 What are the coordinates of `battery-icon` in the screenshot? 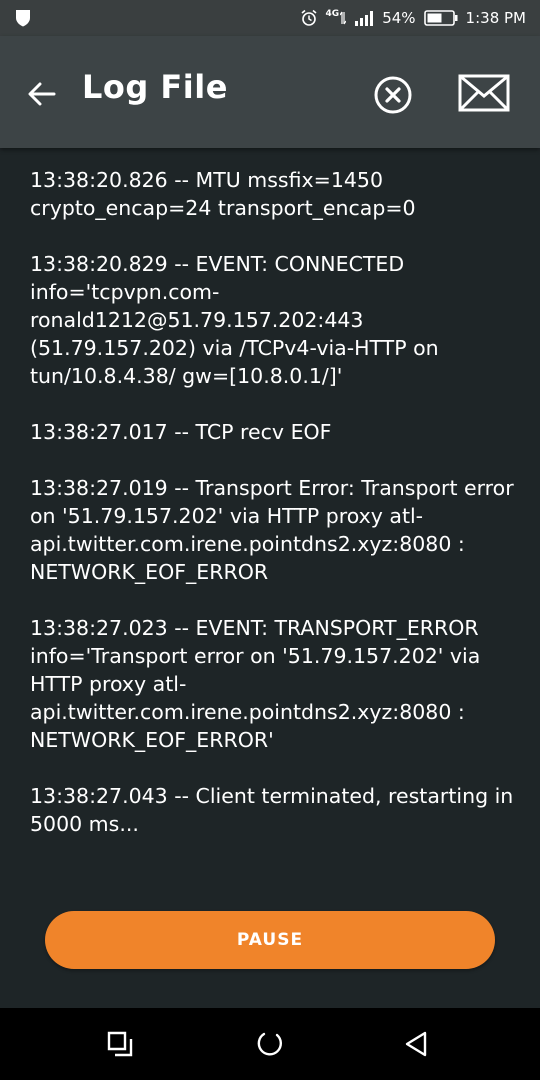 It's located at (440, 18).